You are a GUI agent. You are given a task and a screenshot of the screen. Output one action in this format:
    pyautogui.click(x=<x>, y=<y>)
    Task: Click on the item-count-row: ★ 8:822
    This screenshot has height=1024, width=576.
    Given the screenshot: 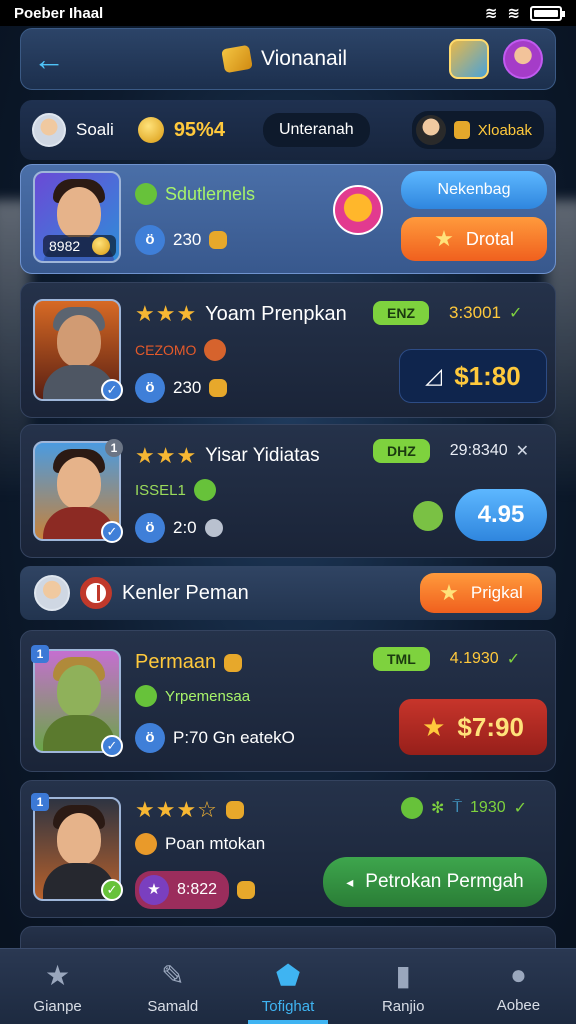 What is the action you would take?
    pyautogui.click(x=195, y=890)
    